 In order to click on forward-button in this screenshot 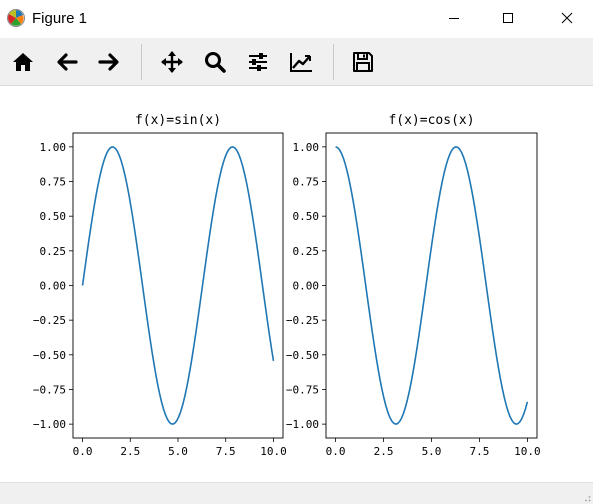, I will do `click(109, 62)`.